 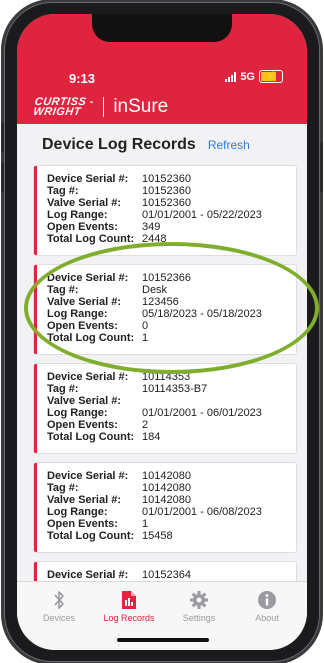 I want to click on volume-down-button, so click(x=2, y=177).